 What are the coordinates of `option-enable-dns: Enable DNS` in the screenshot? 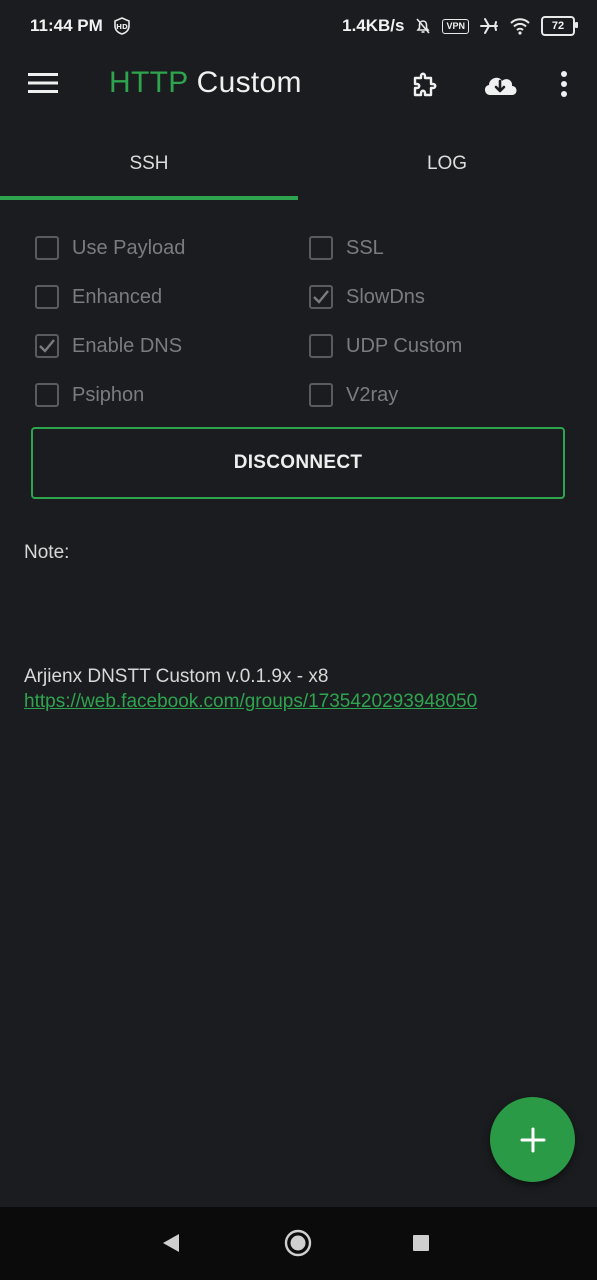 It's located at (108, 346).